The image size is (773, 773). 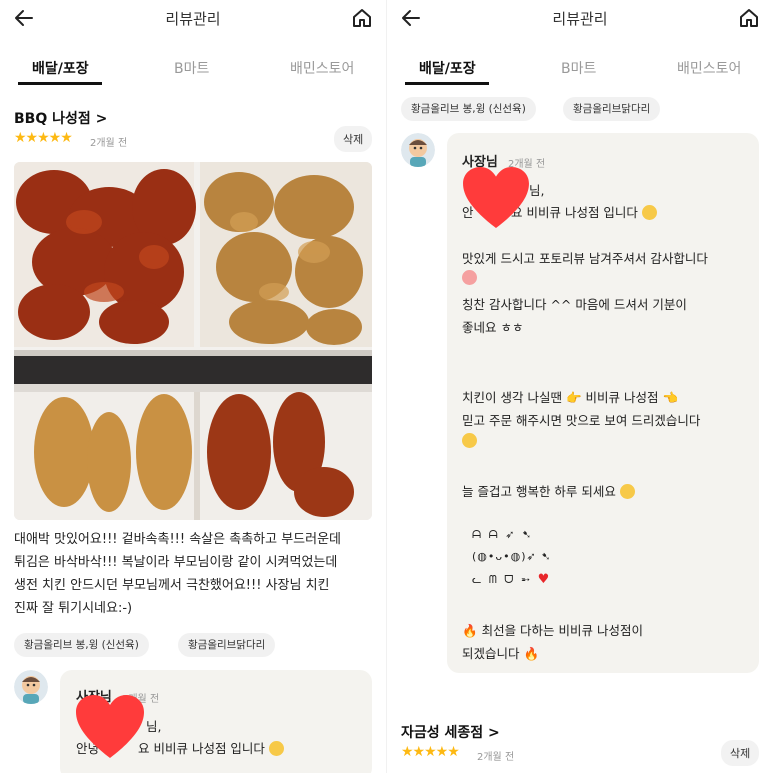 What do you see at coordinates (178, 539) in the screenshot?
I see `review-line: 대애박 맛있어요!!! 겉바속촉!!! 속살은 촉촉하고 부드러운데` at bounding box center [178, 539].